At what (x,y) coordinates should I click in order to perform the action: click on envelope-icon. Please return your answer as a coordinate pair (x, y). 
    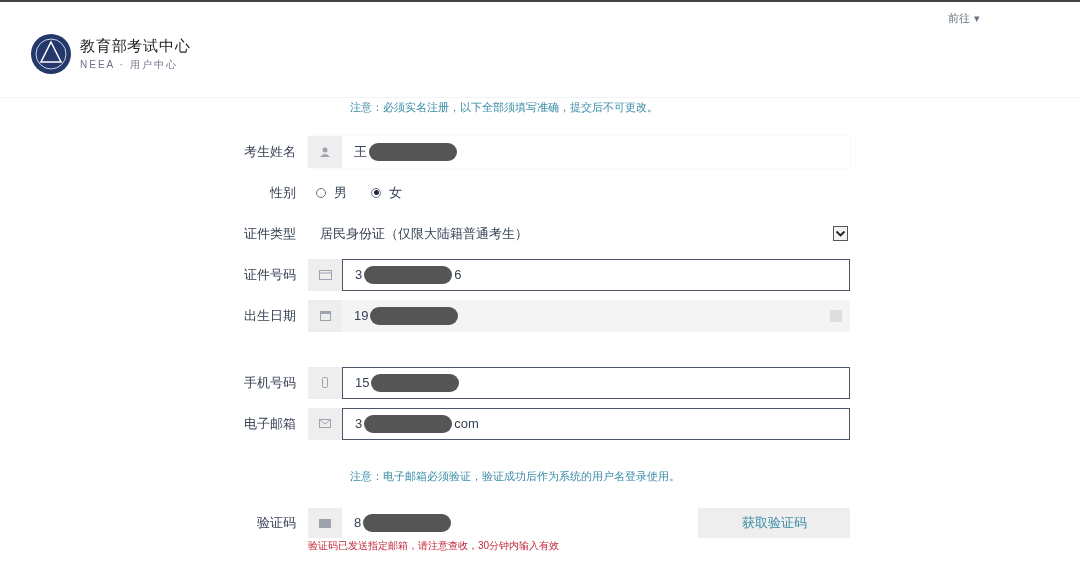
    Looking at the image, I should click on (325, 423).